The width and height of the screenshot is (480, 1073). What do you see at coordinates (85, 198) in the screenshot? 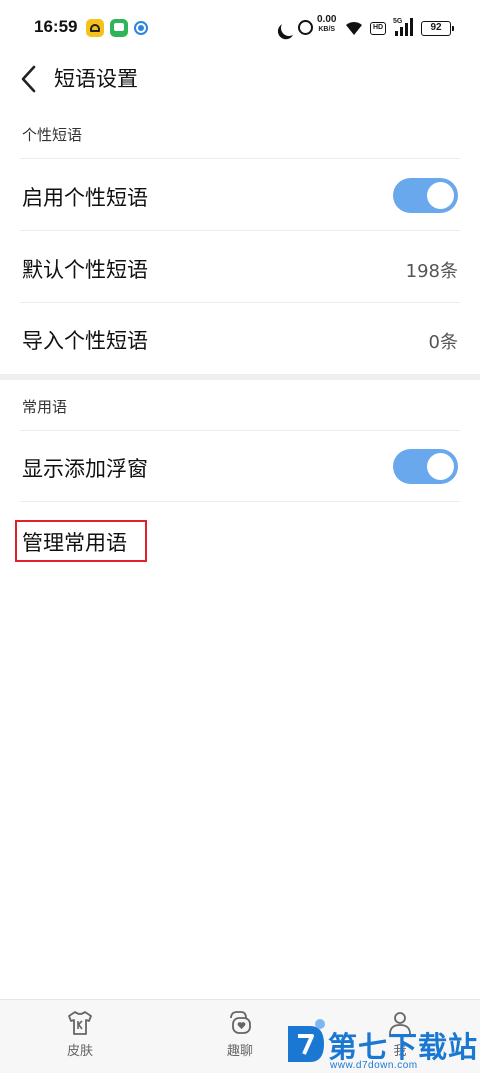
I see `enable-personal-phrases-label: 启用个性短语` at bounding box center [85, 198].